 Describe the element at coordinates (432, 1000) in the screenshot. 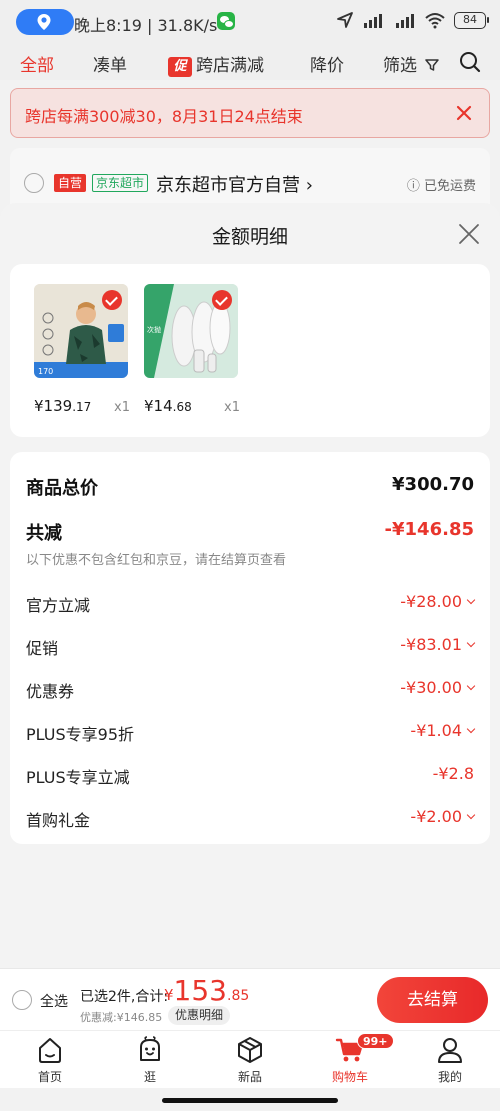

I see `checkout-button: 去结算` at that location.